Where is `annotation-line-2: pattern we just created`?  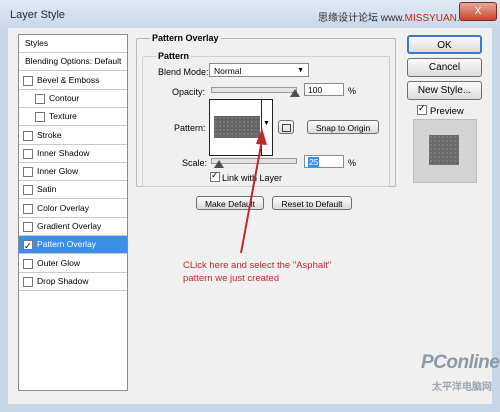 annotation-line-2: pattern we just created is located at coordinates (231, 278).